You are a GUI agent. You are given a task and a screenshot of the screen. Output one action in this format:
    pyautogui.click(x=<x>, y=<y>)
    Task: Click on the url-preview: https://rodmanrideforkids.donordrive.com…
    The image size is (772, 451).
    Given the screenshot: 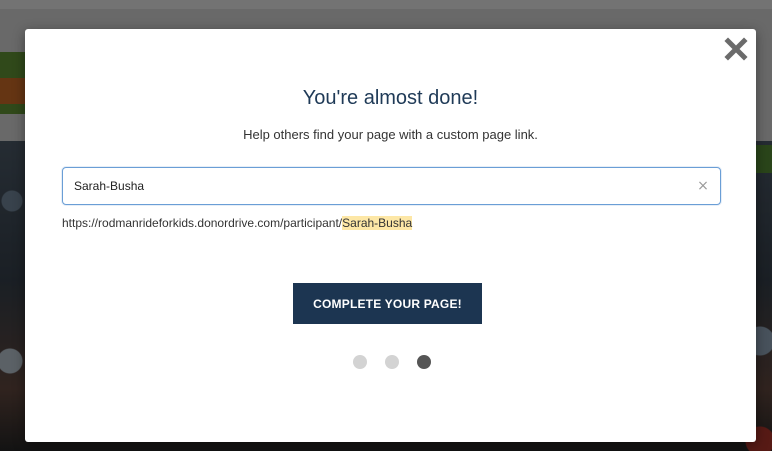 What is the action you would take?
    pyautogui.click(x=237, y=223)
    